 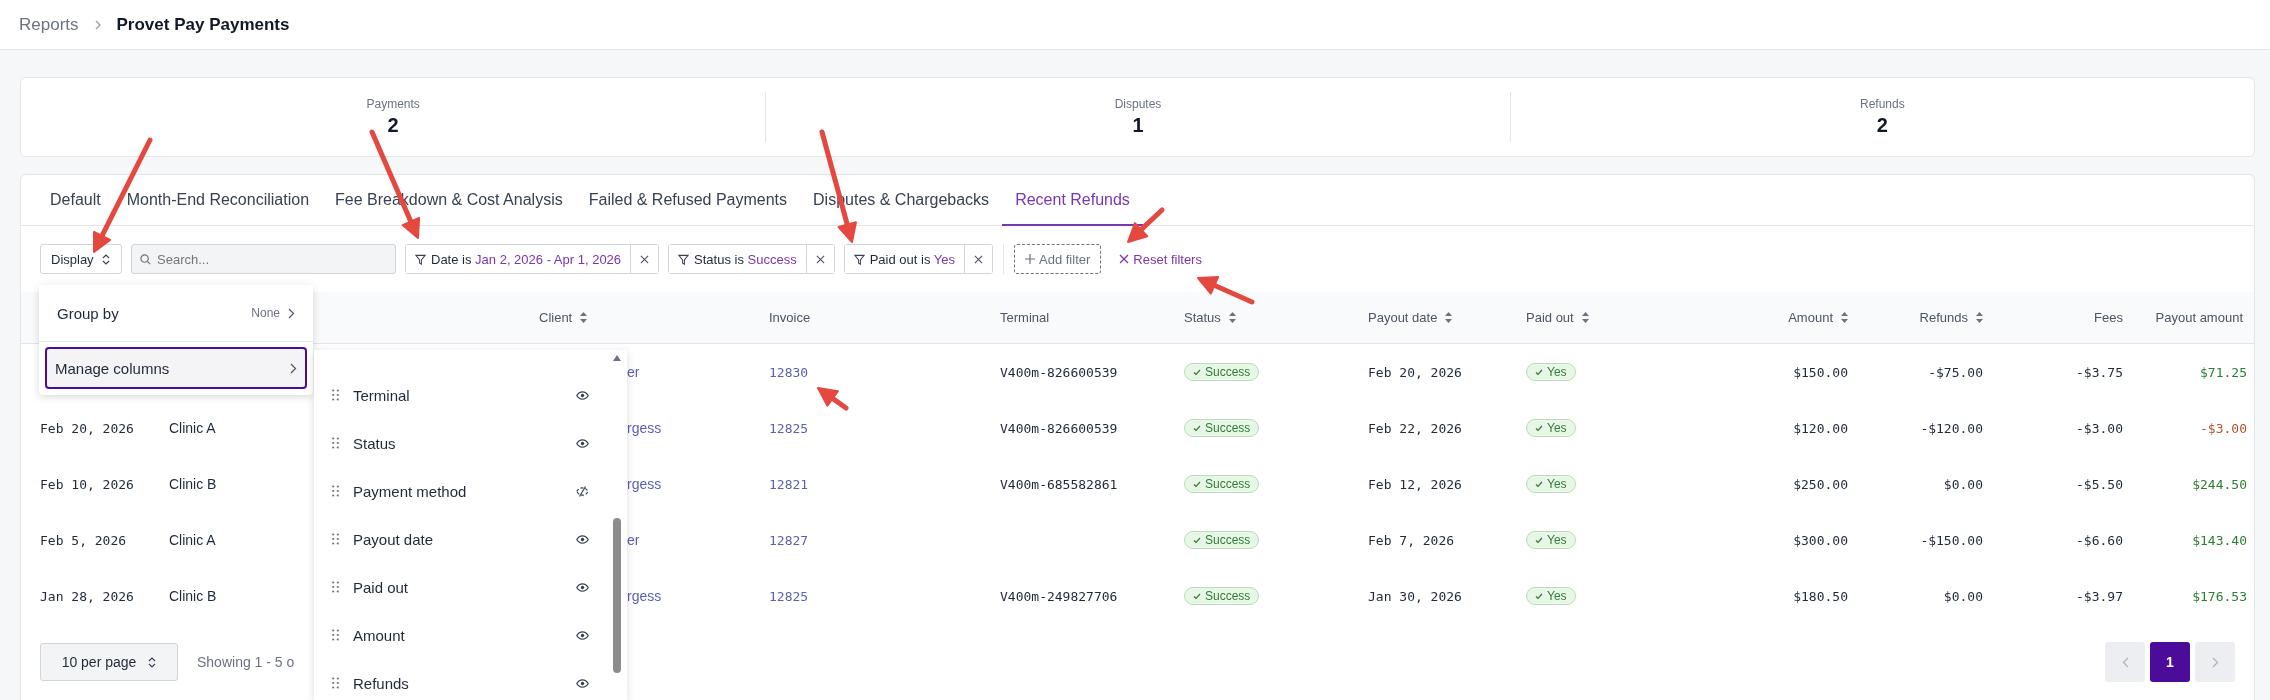 What do you see at coordinates (1951, 428) in the screenshot?
I see `refund-value: -$120.00` at bounding box center [1951, 428].